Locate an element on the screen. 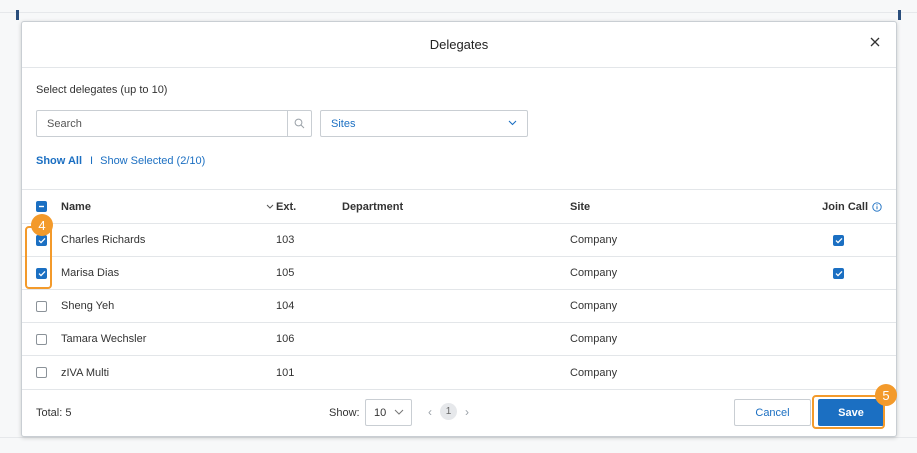  row-ext: 106 is located at coordinates (285, 339).